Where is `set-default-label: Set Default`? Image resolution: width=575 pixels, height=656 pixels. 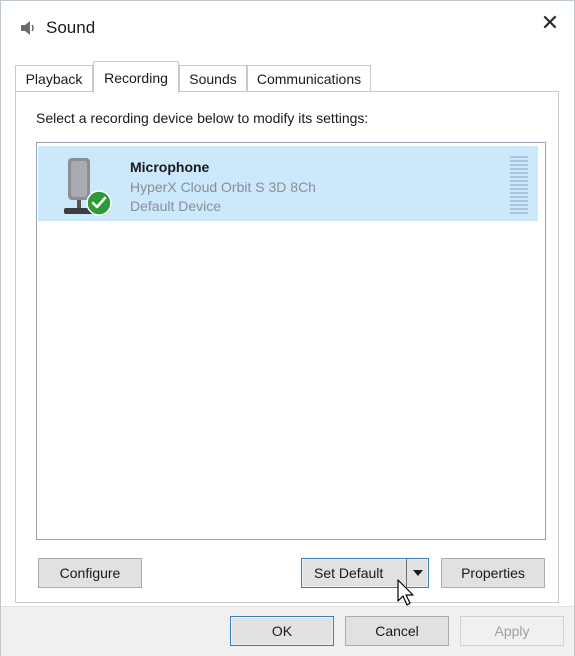
set-default-label: Set Default is located at coordinates (349, 573).